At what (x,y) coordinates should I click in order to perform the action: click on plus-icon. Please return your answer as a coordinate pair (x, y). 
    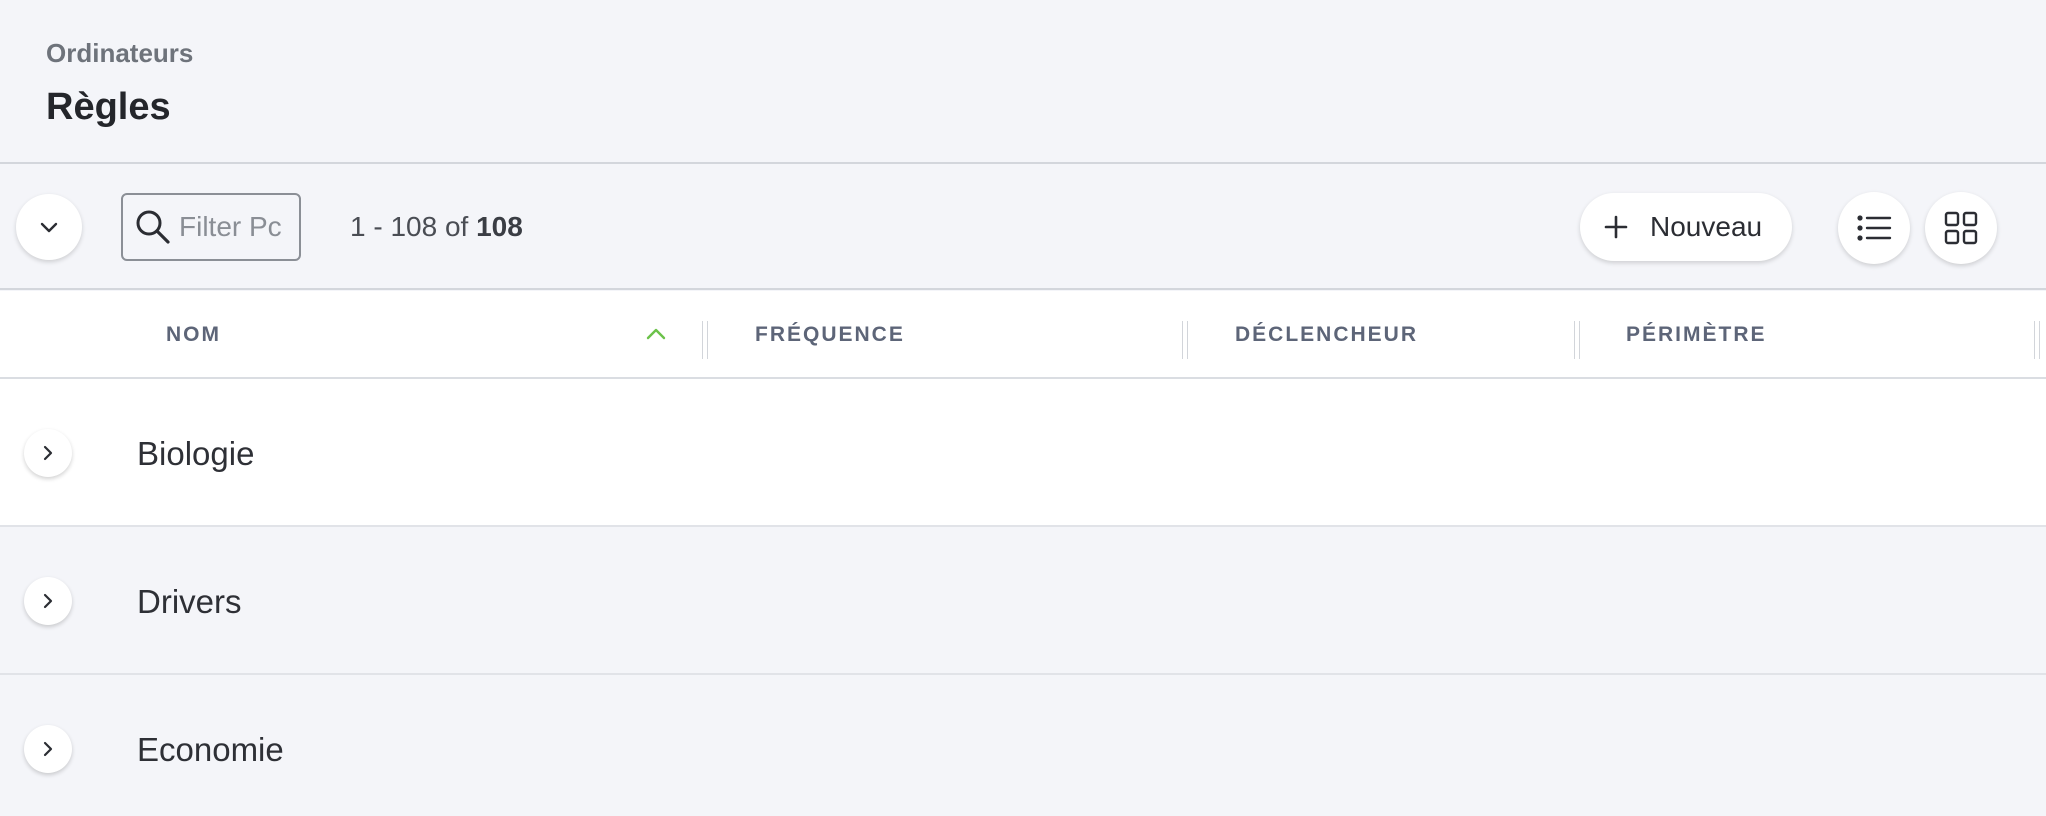
    Looking at the image, I should click on (1616, 227).